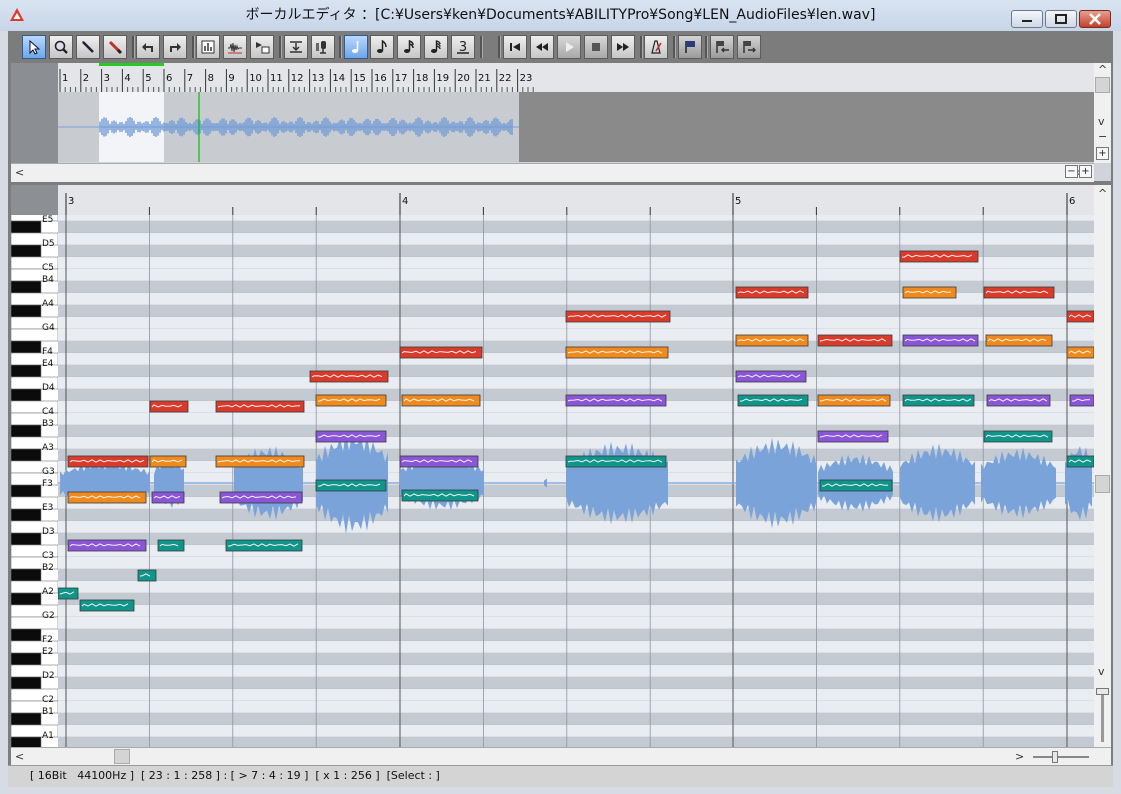 This screenshot has width=1121, height=794. I want to click on select-arrow-button, so click(34, 47).